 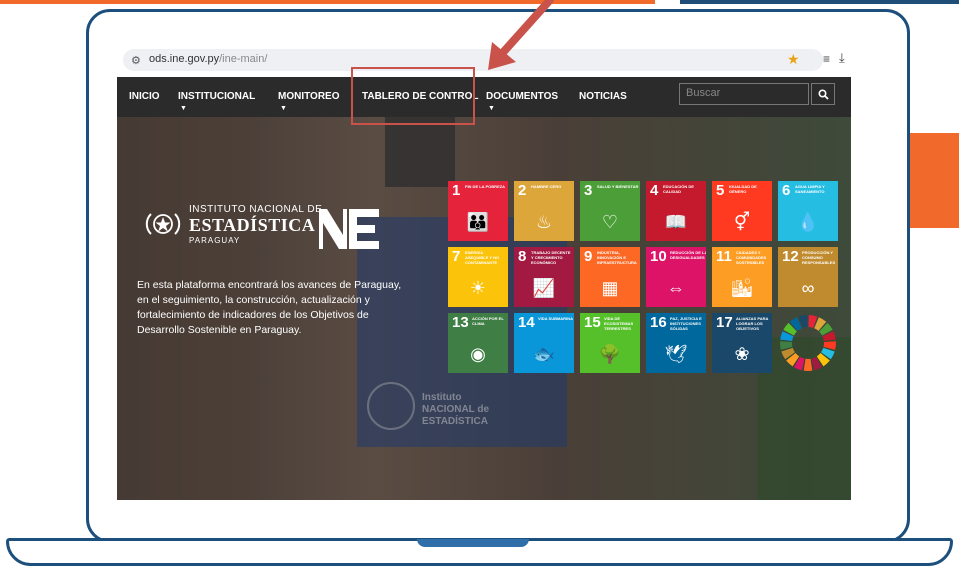 I want to click on search-button, so click(x=823, y=94).